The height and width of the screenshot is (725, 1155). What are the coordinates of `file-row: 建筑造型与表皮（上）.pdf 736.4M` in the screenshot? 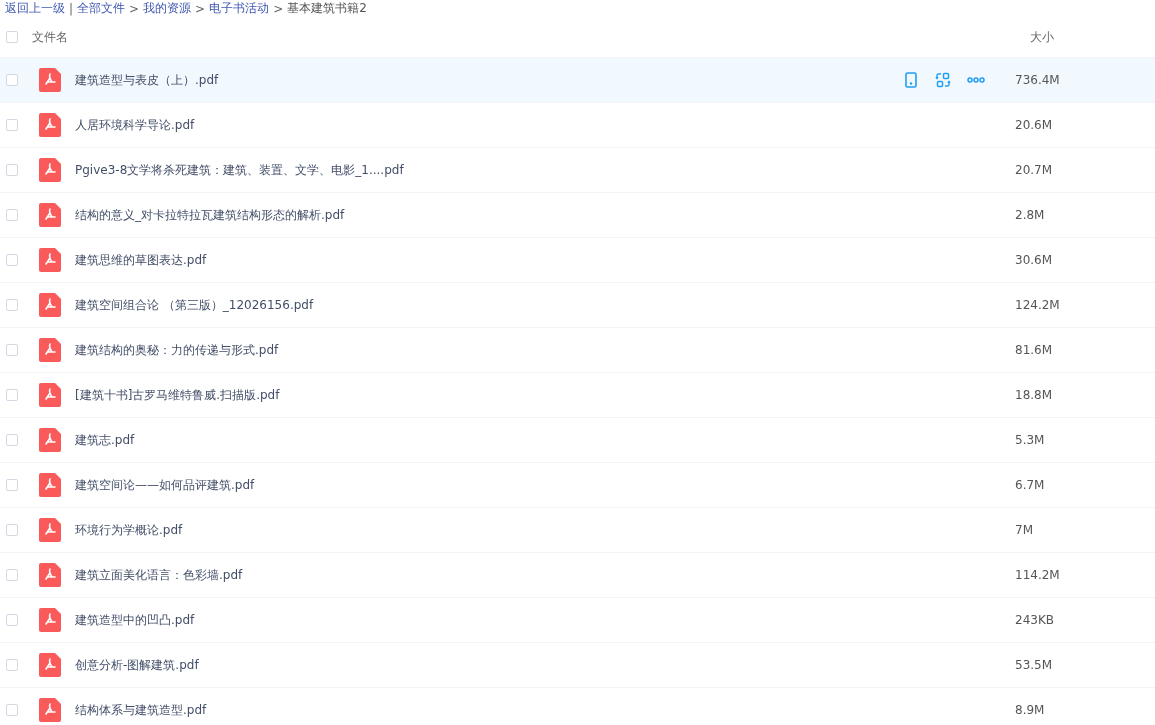 It's located at (577, 80).